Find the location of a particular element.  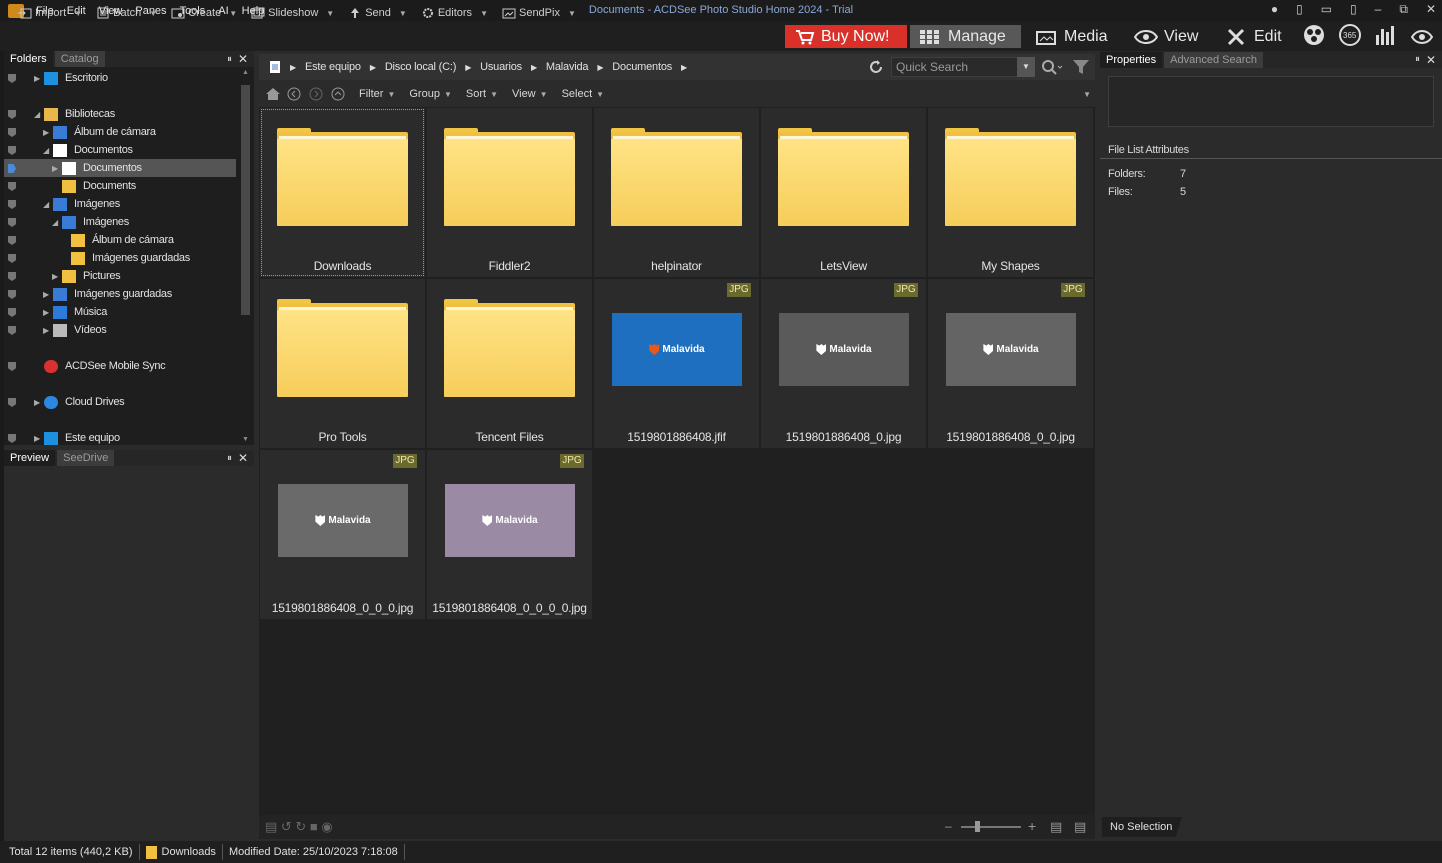

refresh-icon is located at coordinates (876, 67).